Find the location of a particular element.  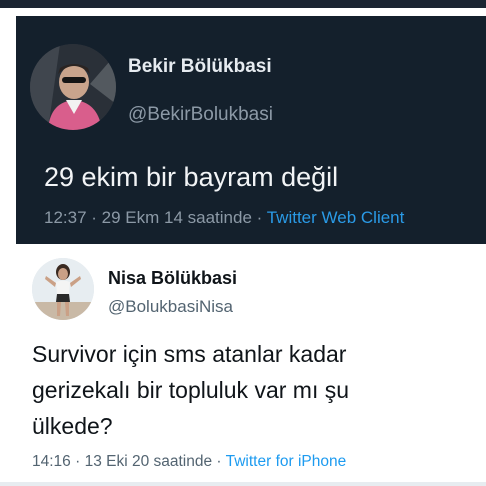

user-handle: @BolukbasiNisa is located at coordinates (170, 307).